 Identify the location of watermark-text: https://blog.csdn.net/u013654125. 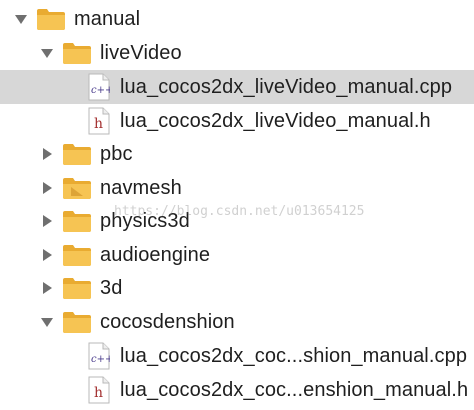
(239, 211).